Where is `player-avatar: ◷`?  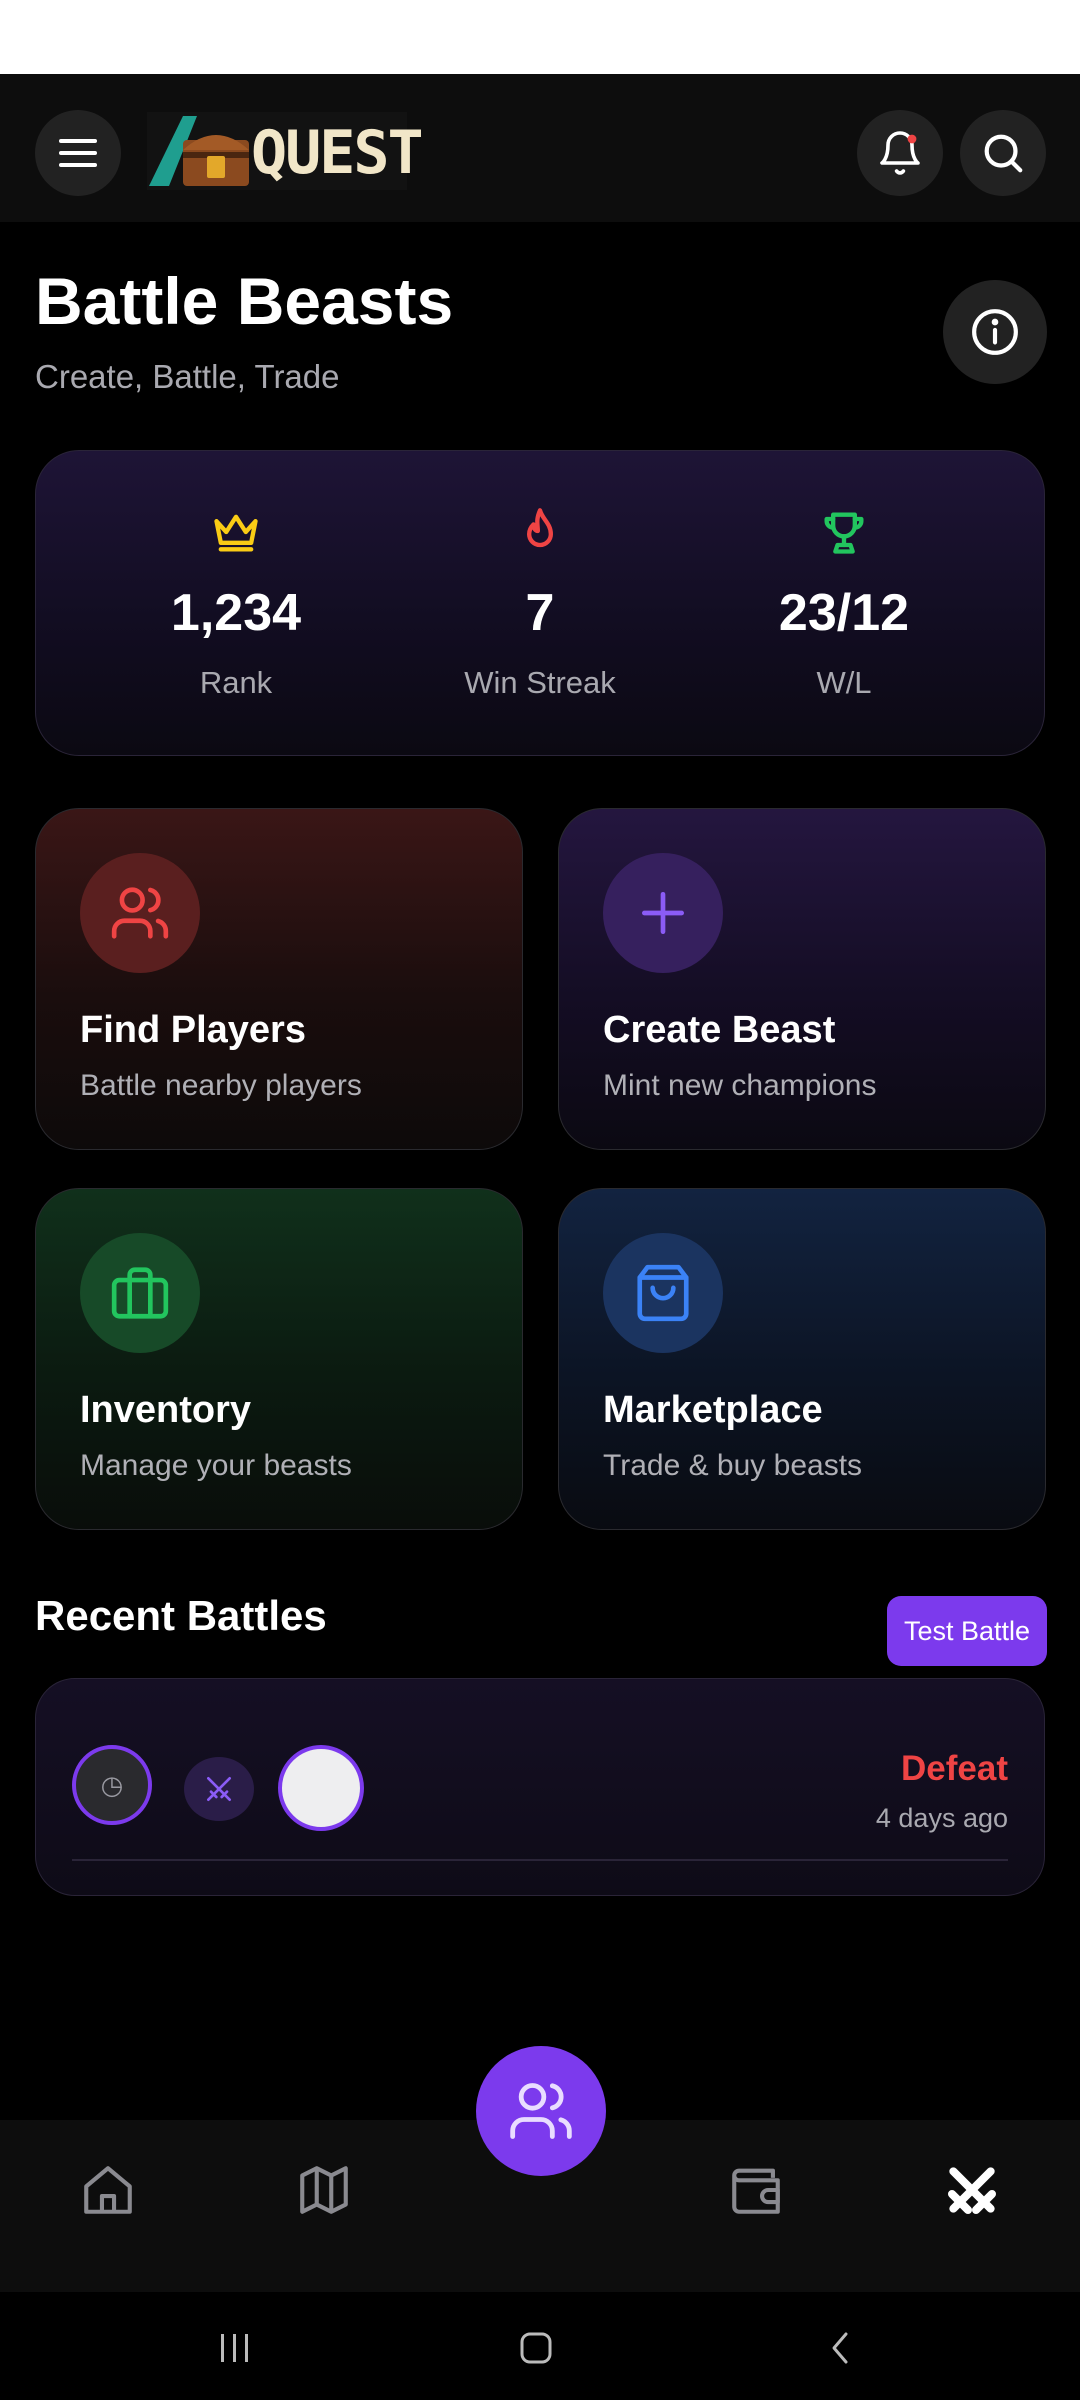 player-avatar: ◷ is located at coordinates (112, 1785).